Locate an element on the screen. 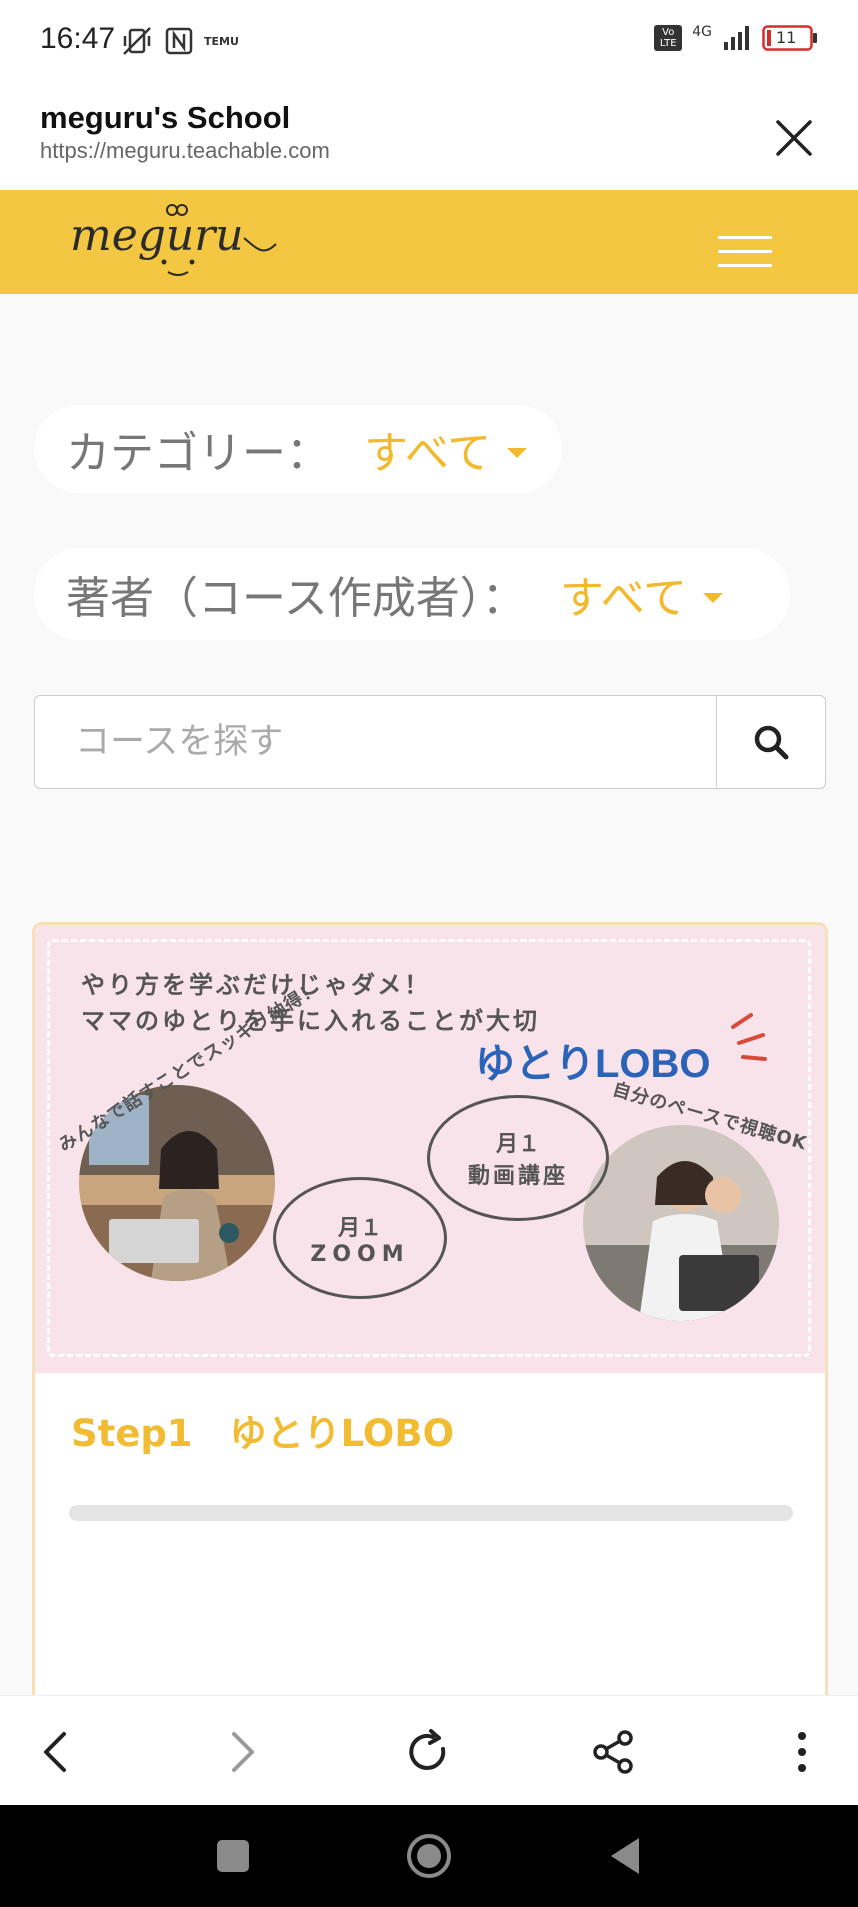 This screenshot has height=1907, width=858. system-nav-bar is located at coordinates (429, 1856).